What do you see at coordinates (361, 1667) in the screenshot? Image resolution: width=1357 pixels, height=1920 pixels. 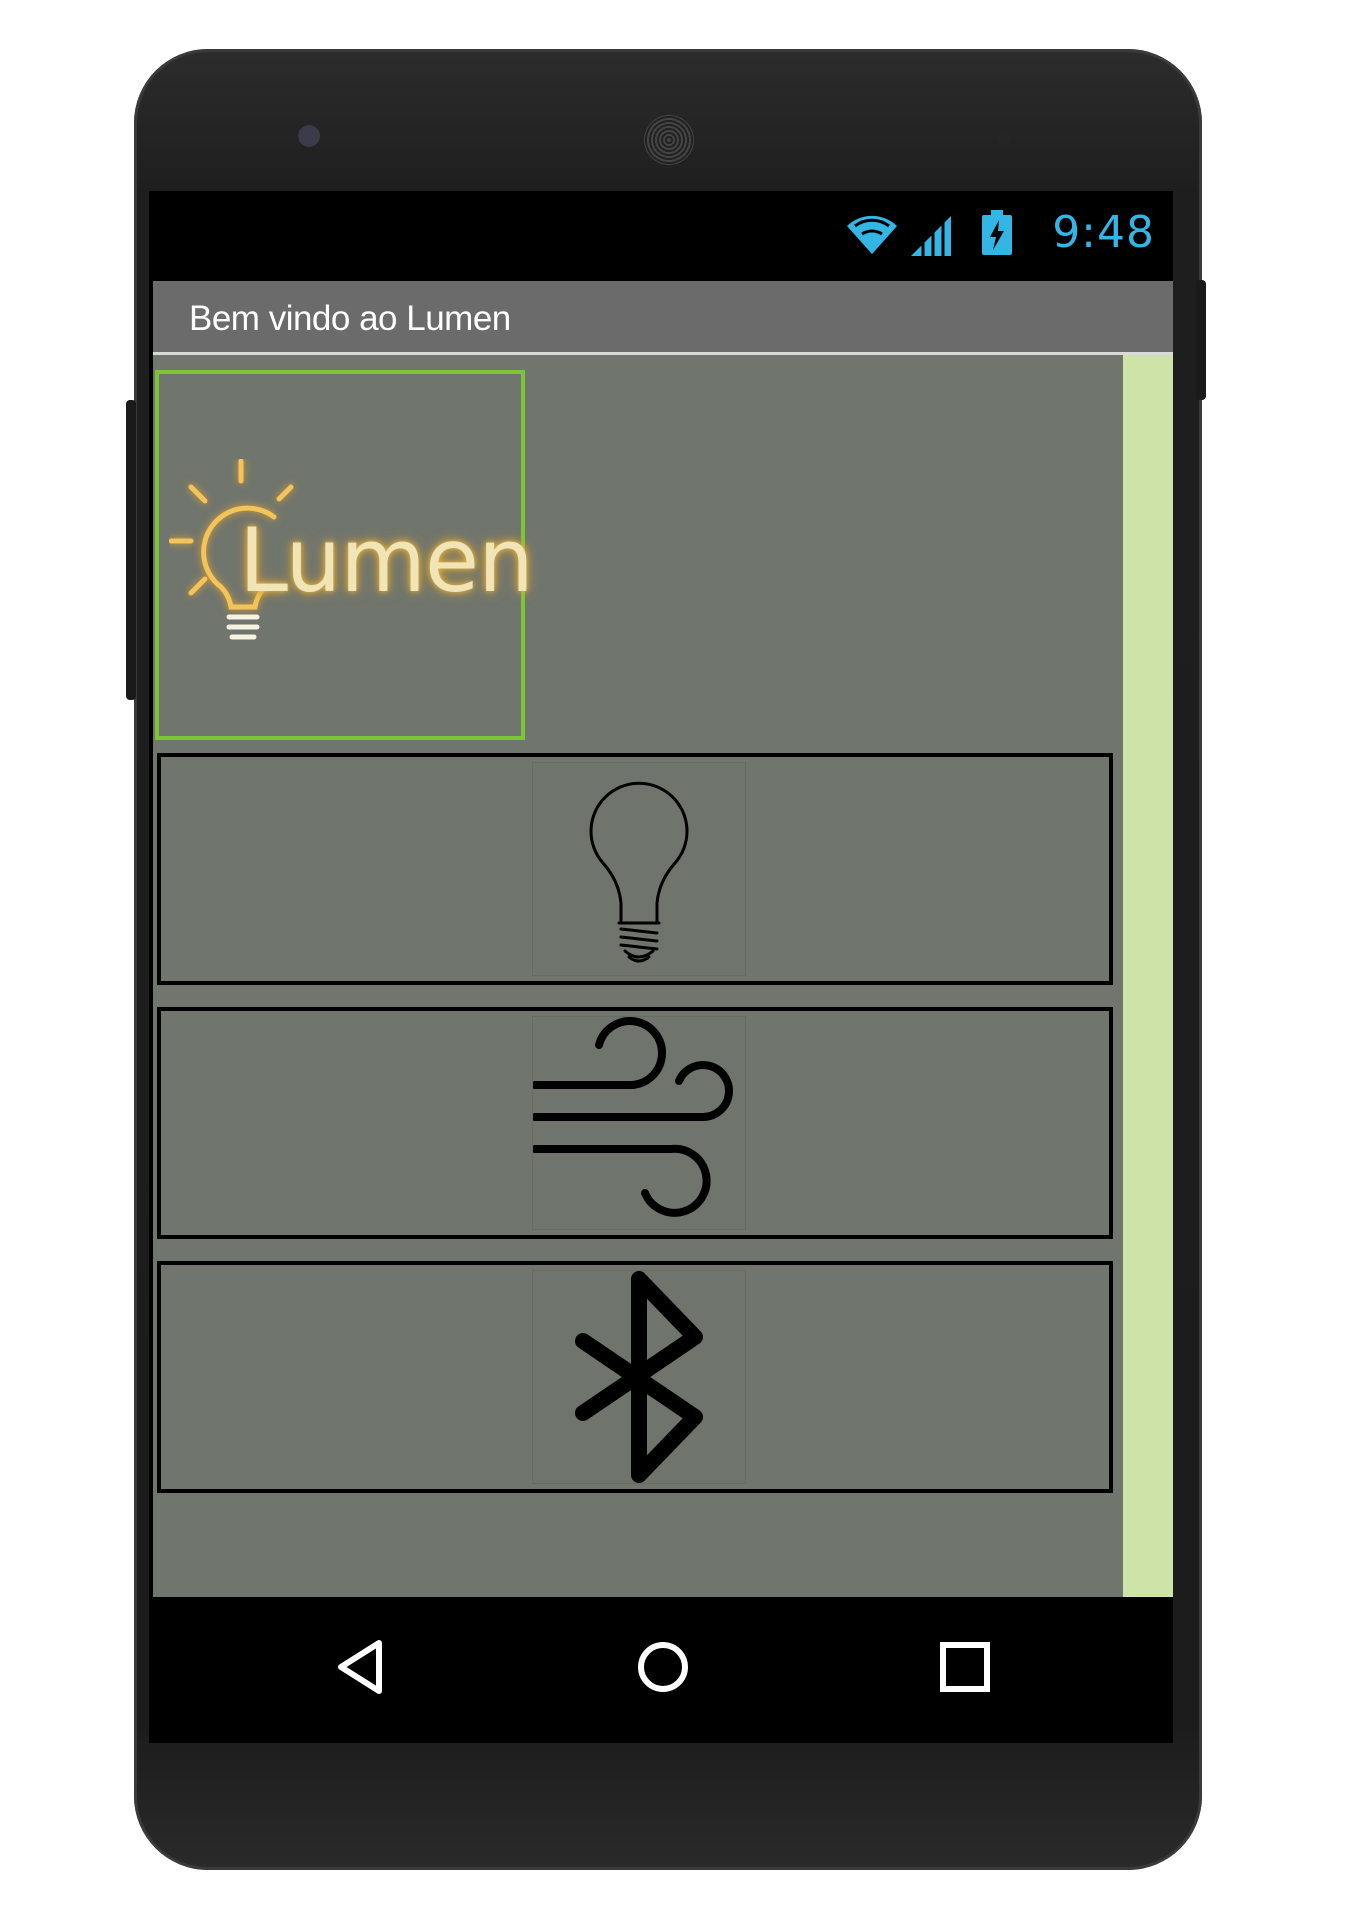 I see `back-icon` at bounding box center [361, 1667].